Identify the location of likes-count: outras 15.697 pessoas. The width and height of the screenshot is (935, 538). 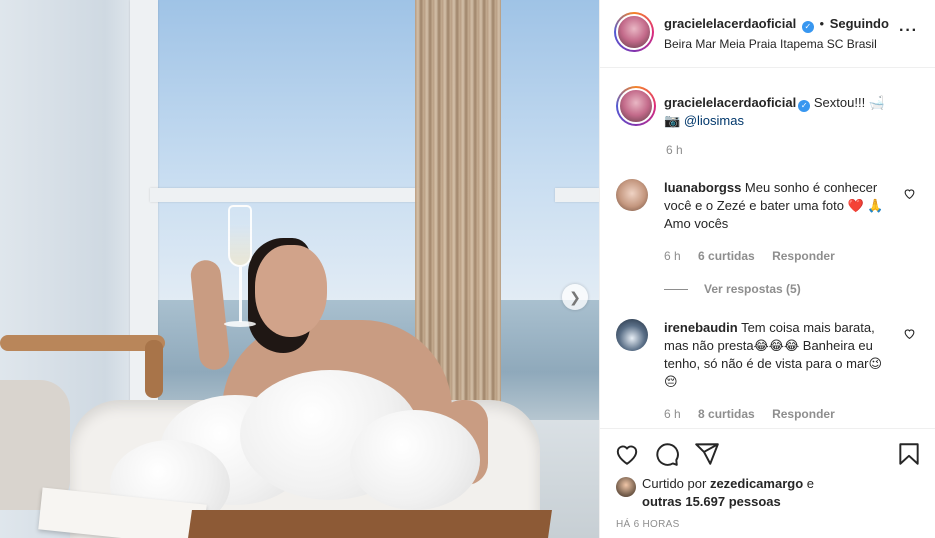
(711, 501).